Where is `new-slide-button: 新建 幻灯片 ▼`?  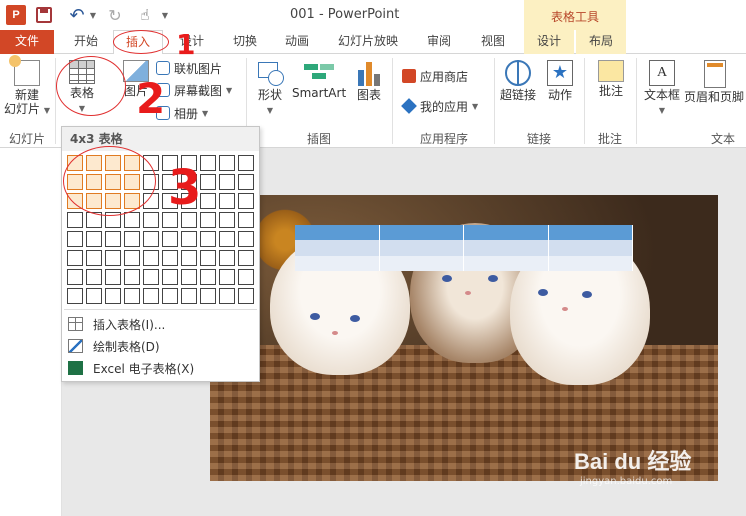 new-slide-button: 新建 幻灯片 ▼ is located at coordinates (27, 86).